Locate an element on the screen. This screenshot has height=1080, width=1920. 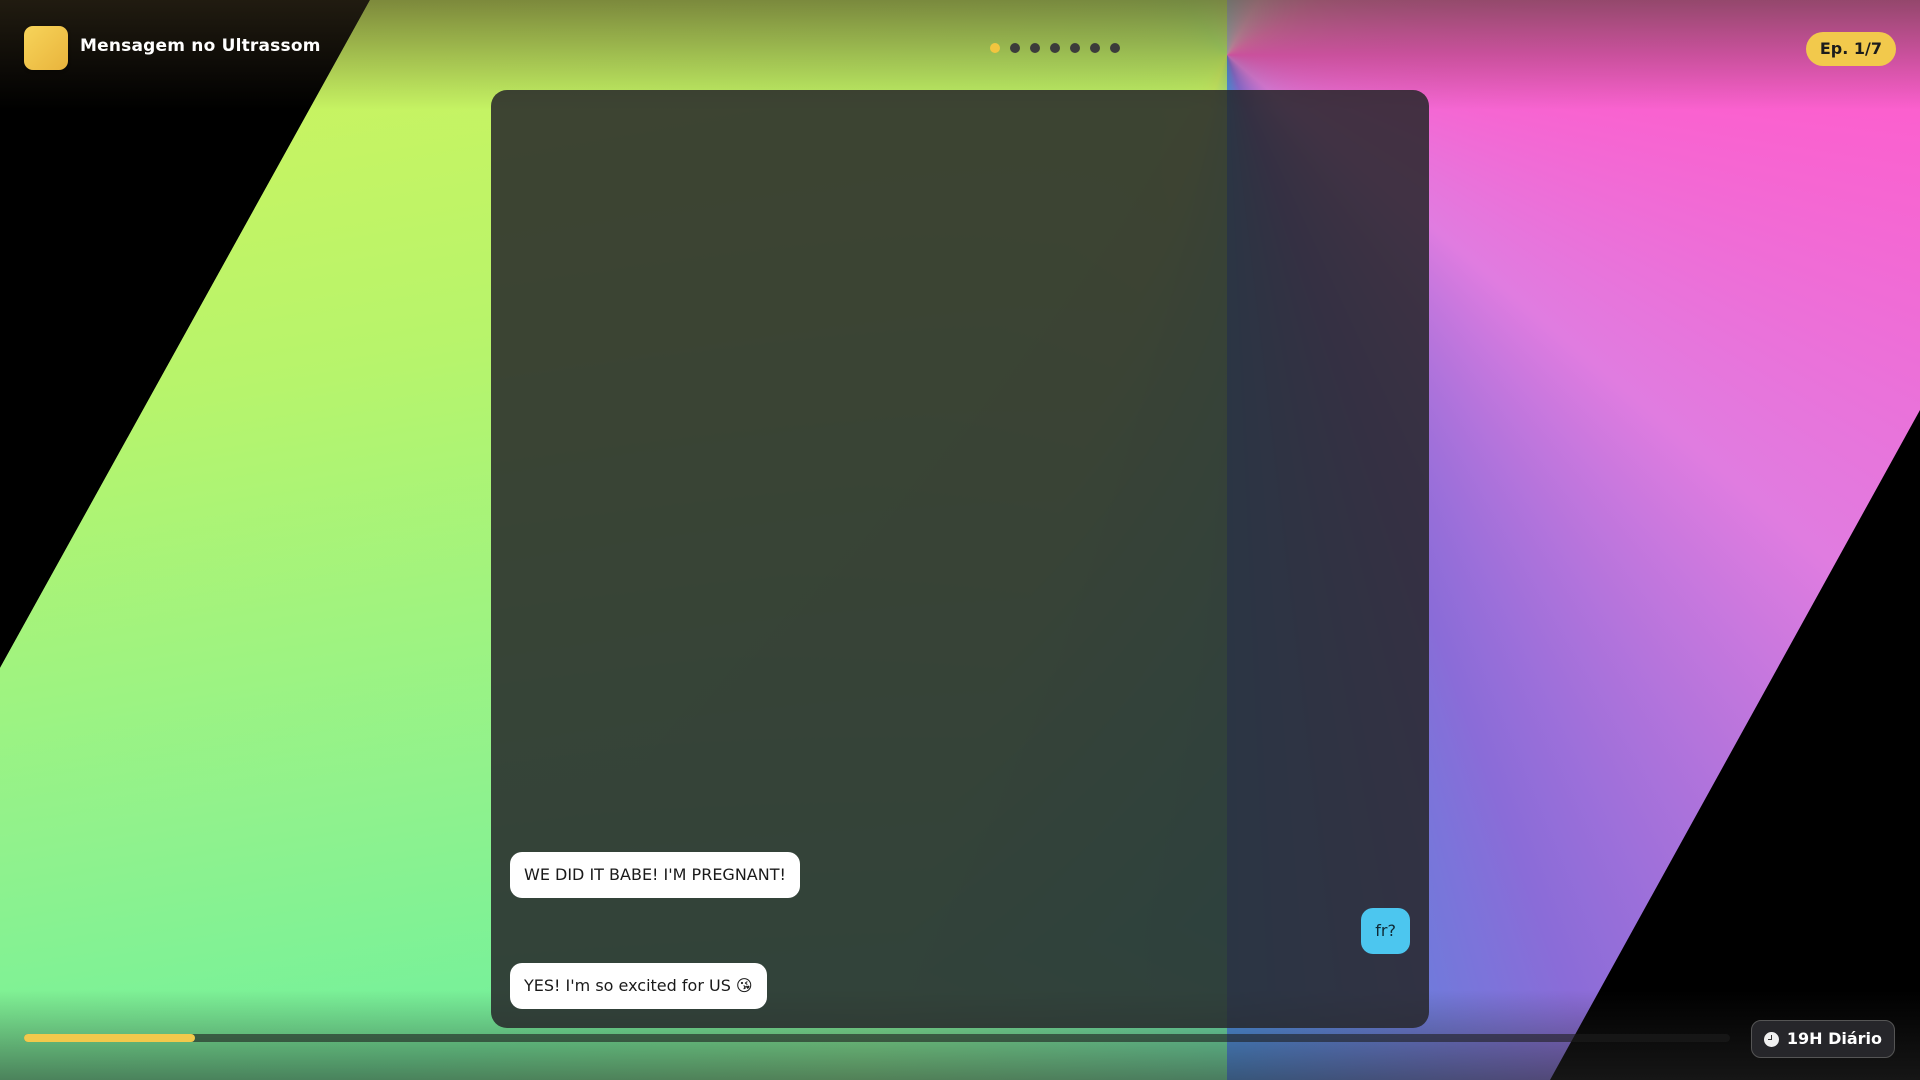
app-title: Mensagem no Ultrassom is located at coordinates (200, 46).